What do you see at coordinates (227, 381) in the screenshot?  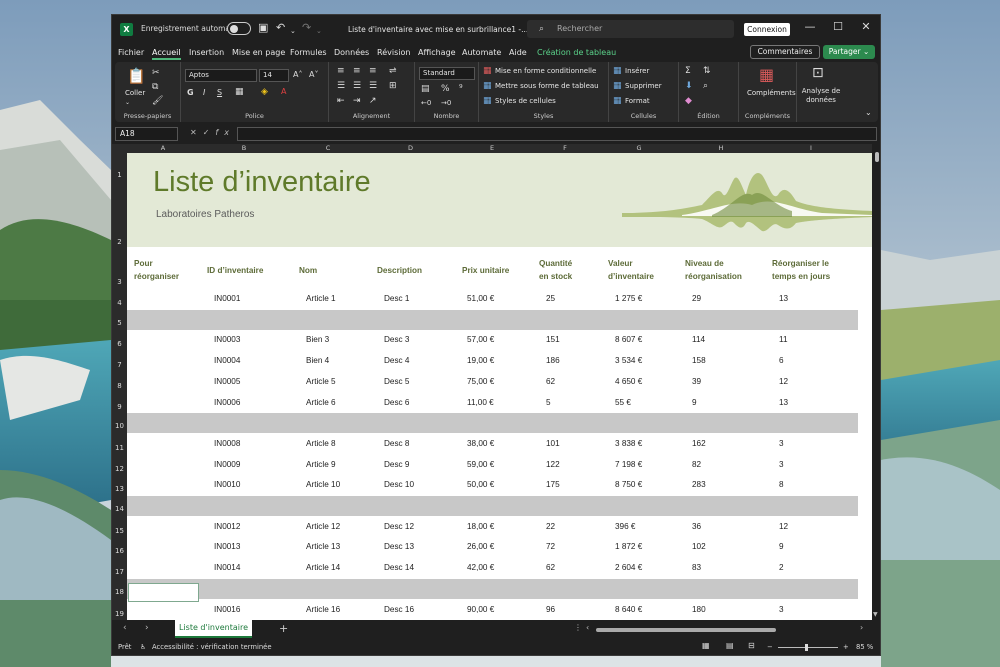 I see `cell-id: IN0005` at bounding box center [227, 381].